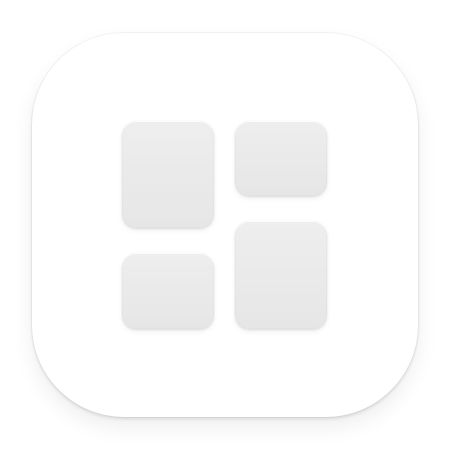 This screenshot has height=450, width=450. Describe the element at coordinates (281, 158) in the screenshot. I see `tile-top-right` at that location.